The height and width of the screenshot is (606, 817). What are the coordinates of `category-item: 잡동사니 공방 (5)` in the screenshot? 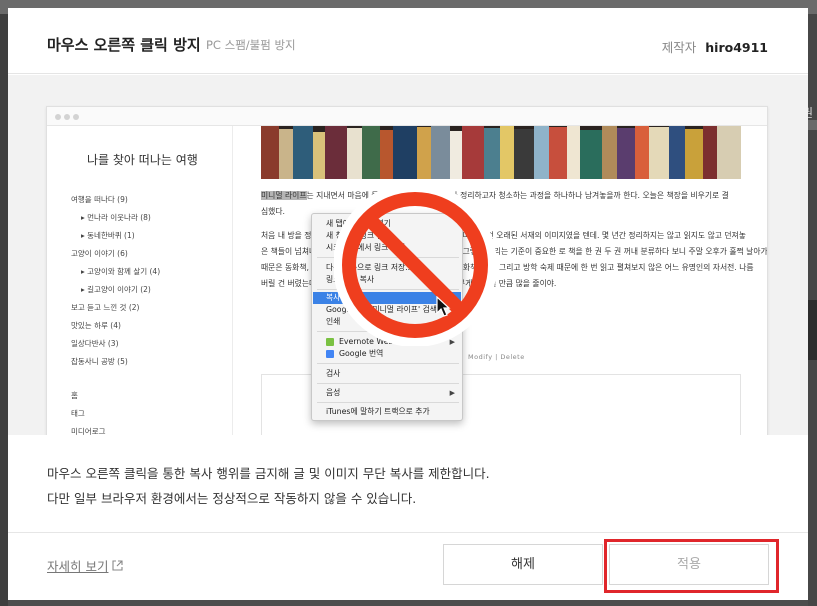 It's located at (99, 361).